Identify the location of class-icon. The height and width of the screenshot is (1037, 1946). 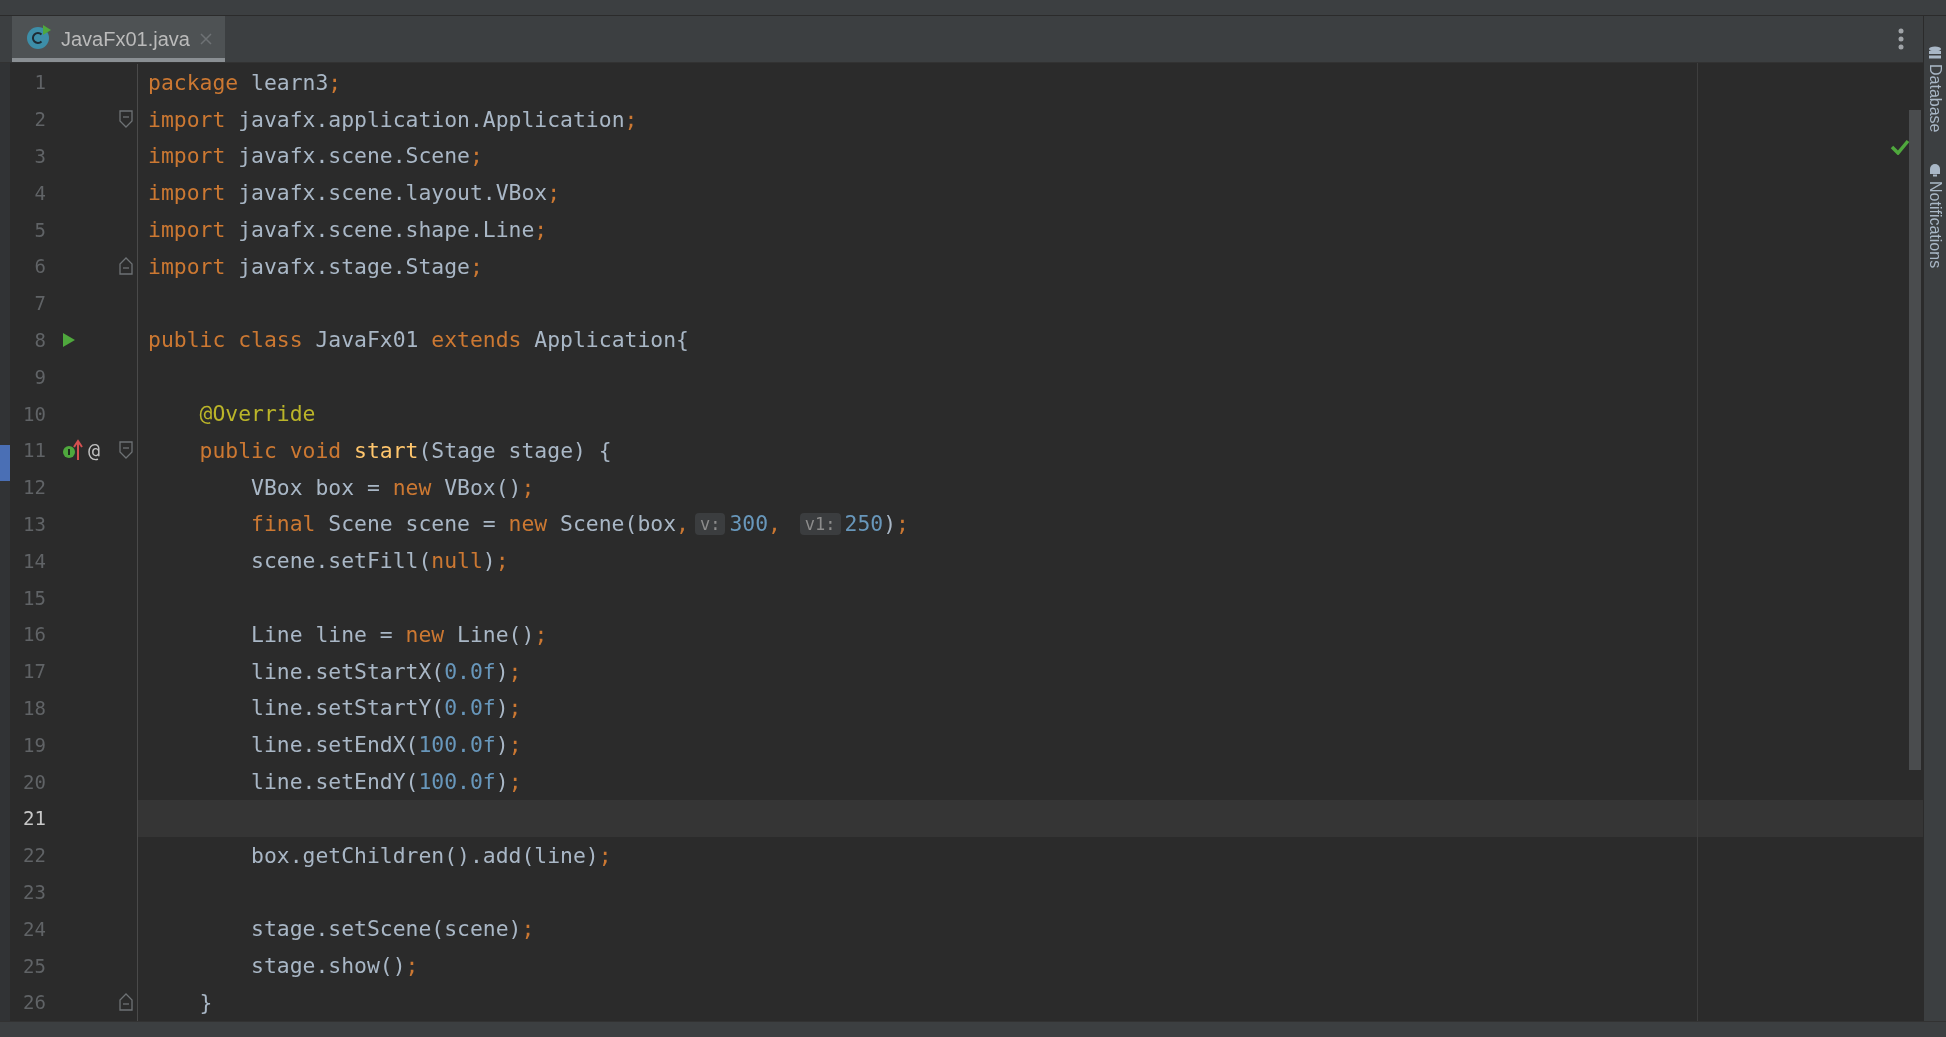
(39, 37).